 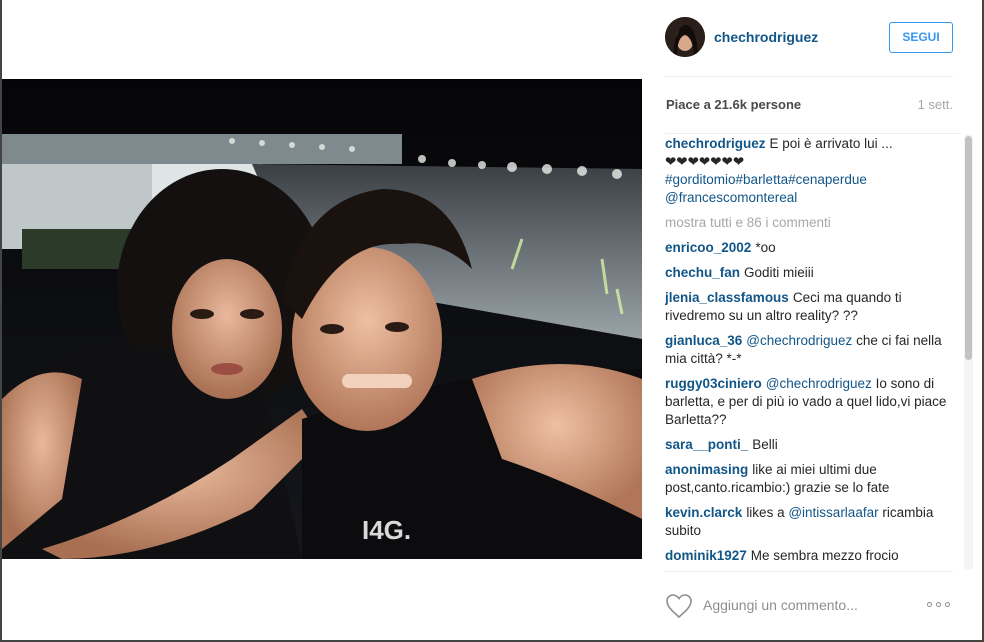 What do you see at coordinates (921, 37) in the screenshot?
I see `follow-button: SEGUI` at bounding box center [921, 37].